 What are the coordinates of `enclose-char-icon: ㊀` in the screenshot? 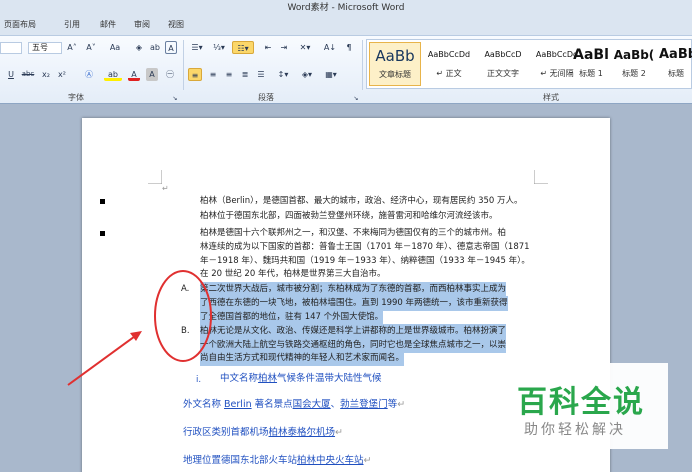 It's located at (170, 74).